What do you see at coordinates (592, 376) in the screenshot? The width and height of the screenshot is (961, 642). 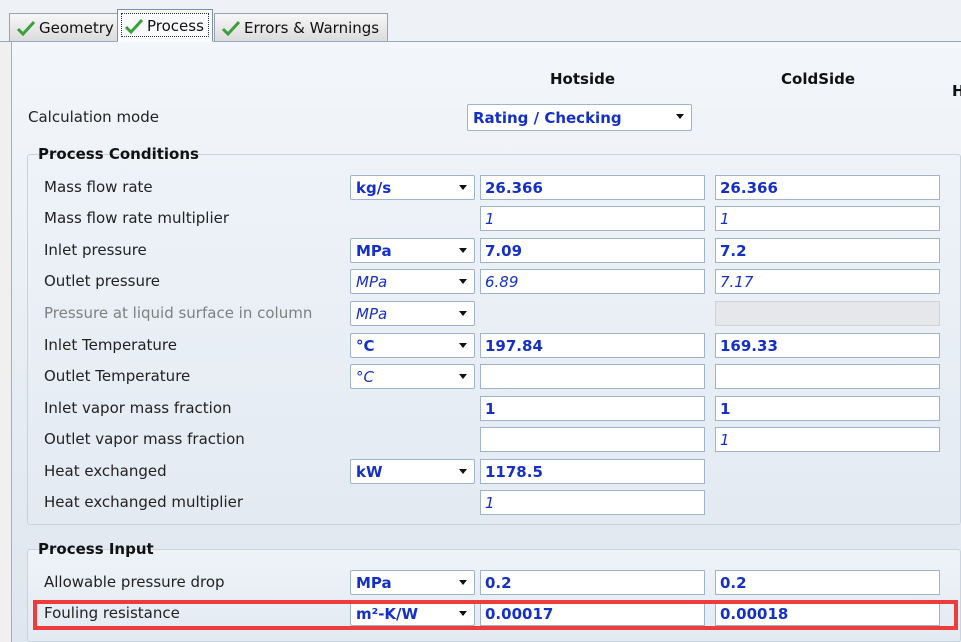 I see `outlet-temperature-hot-input` at bounding box center [592, 376].